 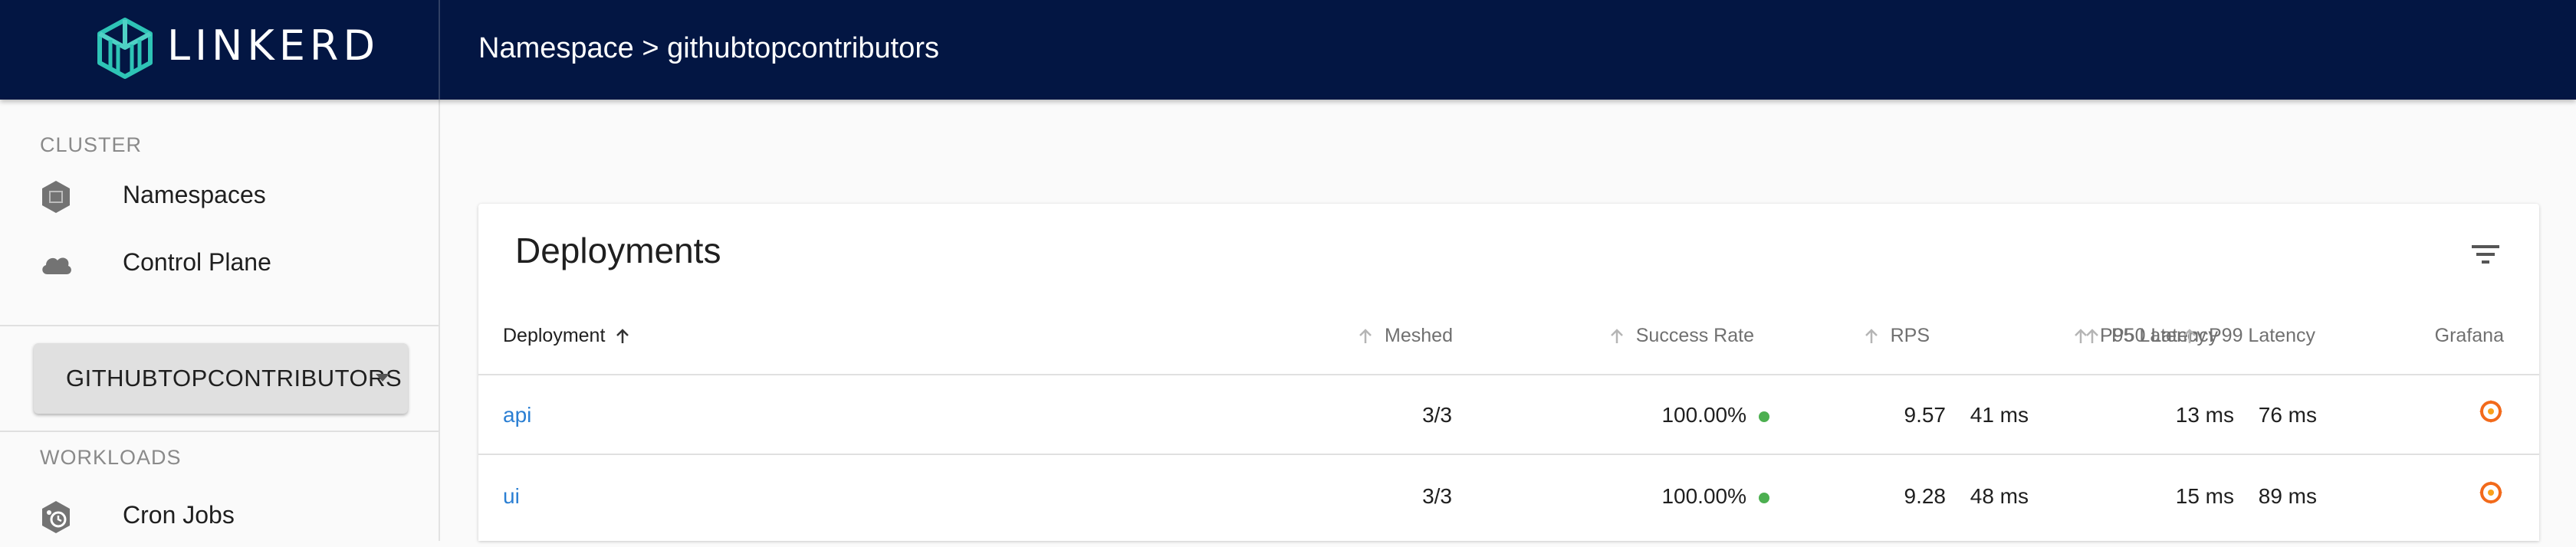 I want to click on filter-icon, so click(x=2485, y=254).